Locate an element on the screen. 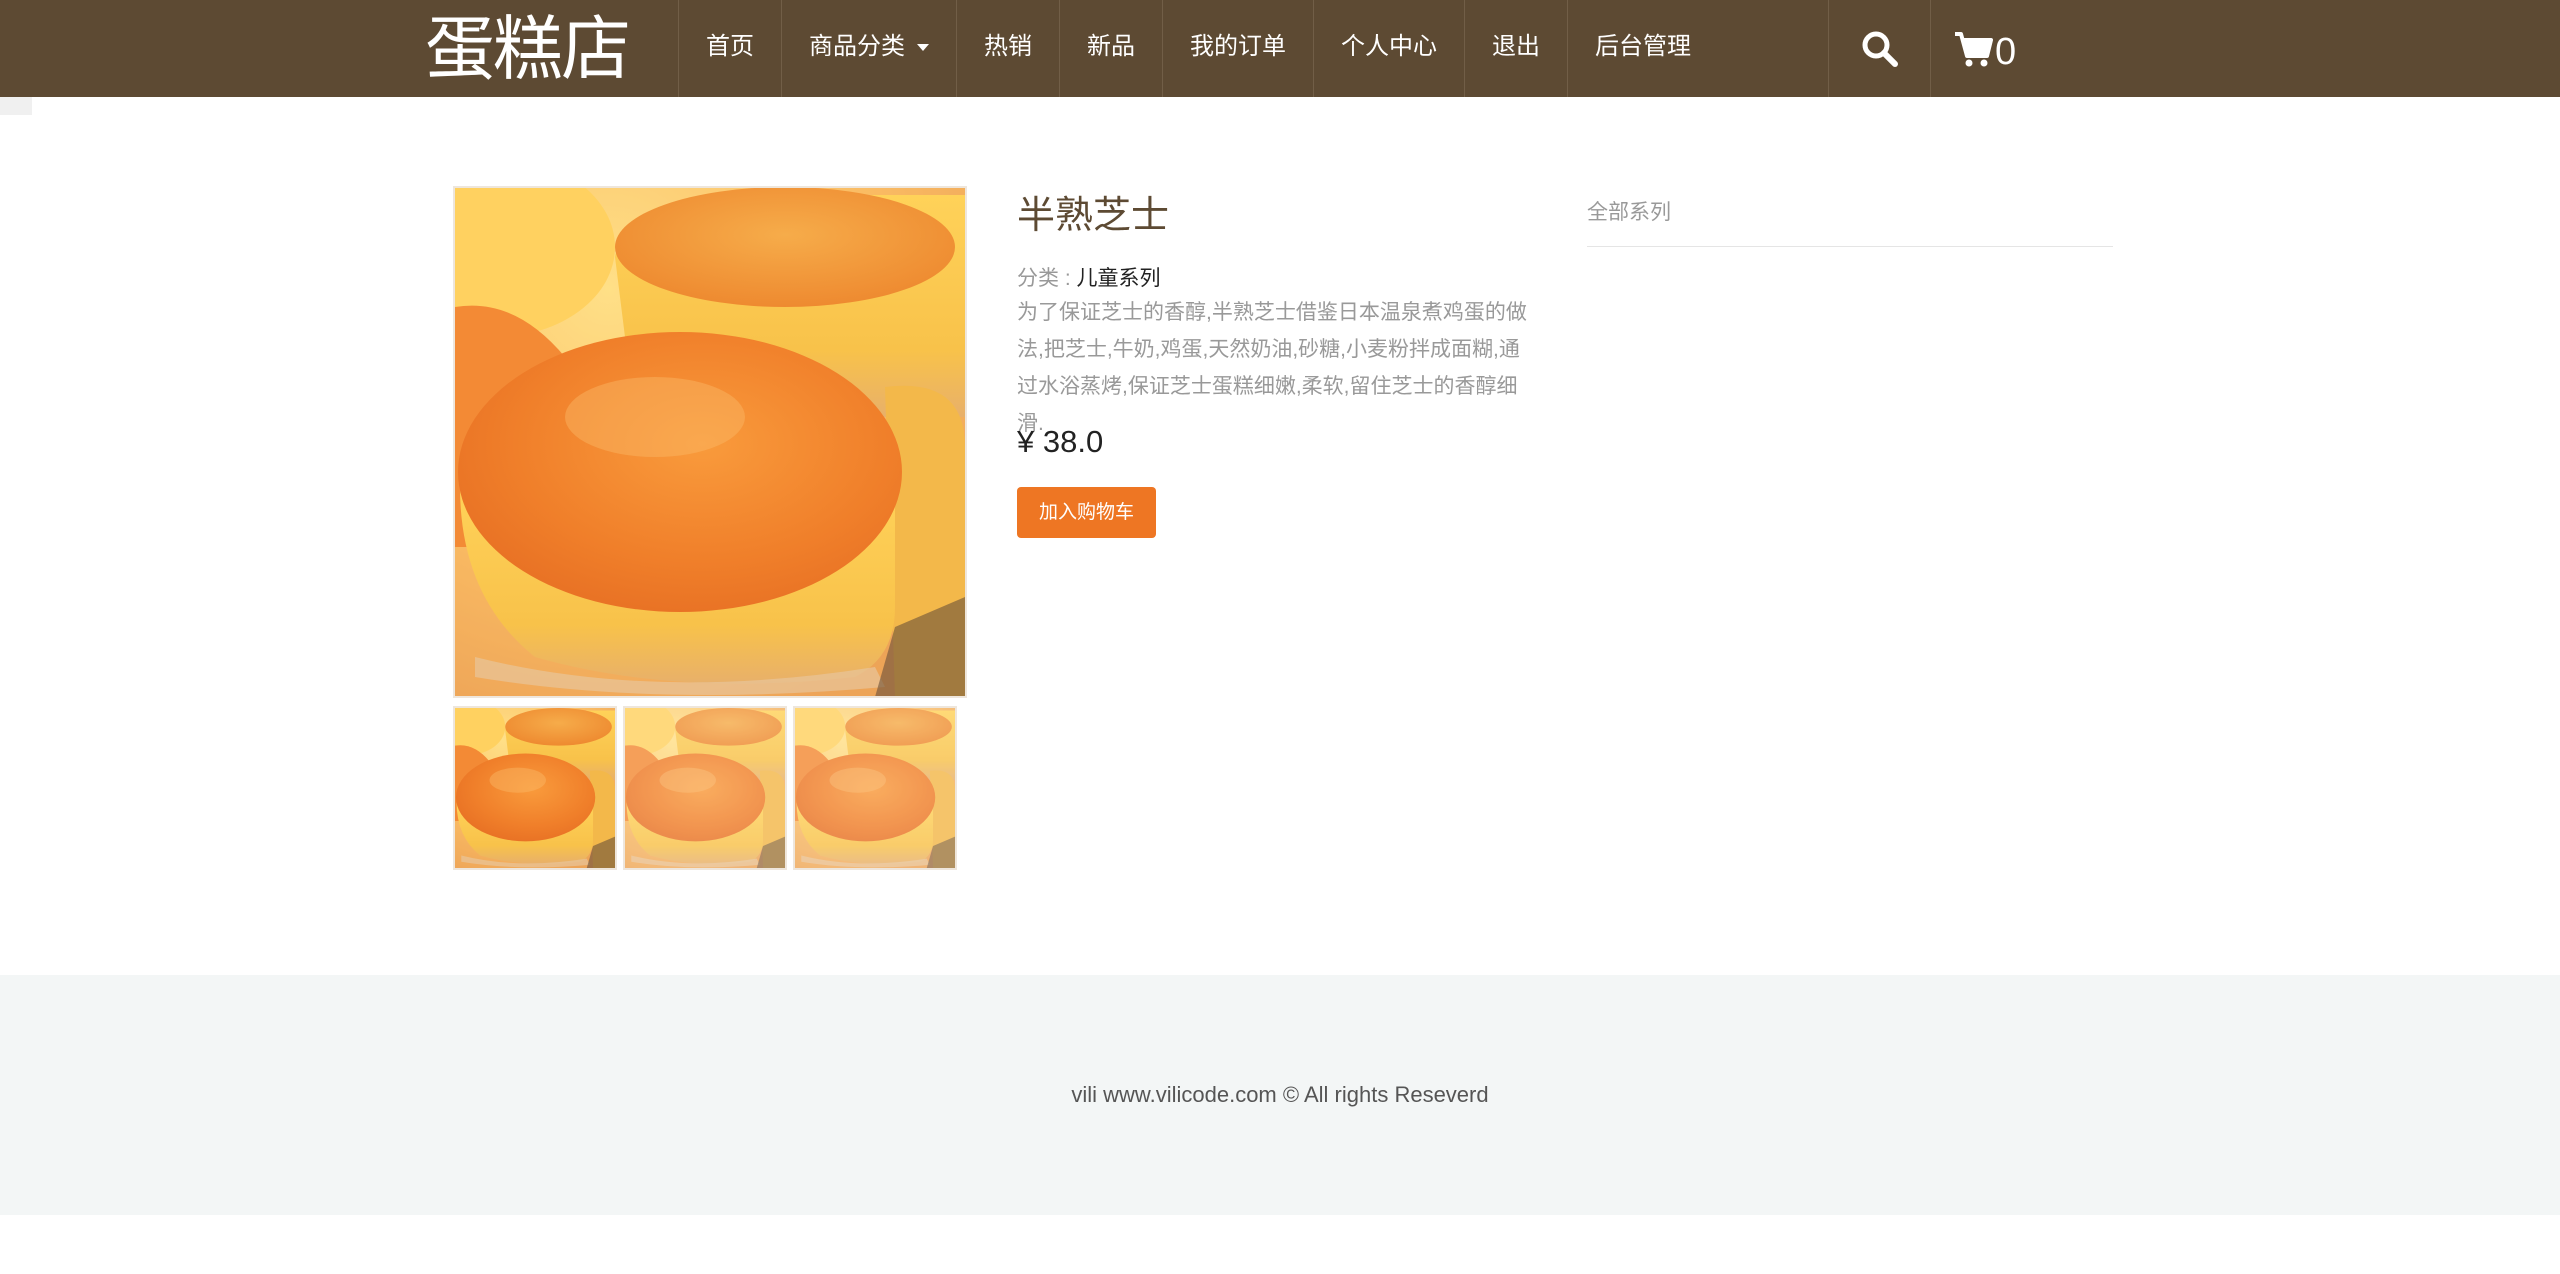 The width and height of the screenshot is (2560, 1274). product-main-image is located at coordinates (710, 442).